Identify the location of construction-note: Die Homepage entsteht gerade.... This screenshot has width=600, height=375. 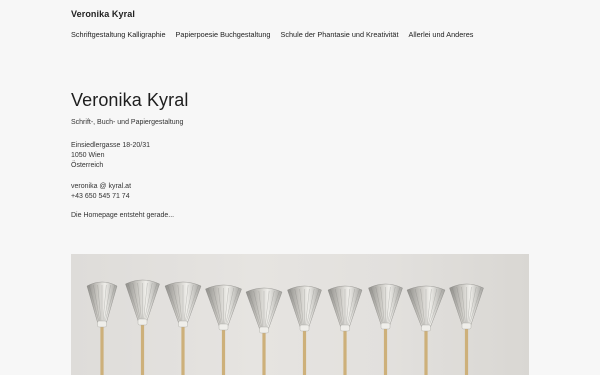
(123, 215).